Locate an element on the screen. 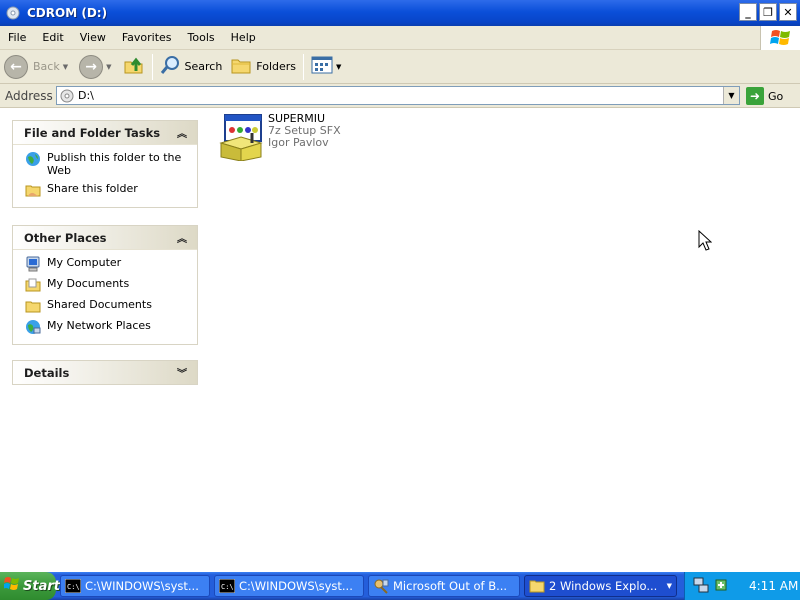  network-connection-icon is located at coordinates (701, 586).